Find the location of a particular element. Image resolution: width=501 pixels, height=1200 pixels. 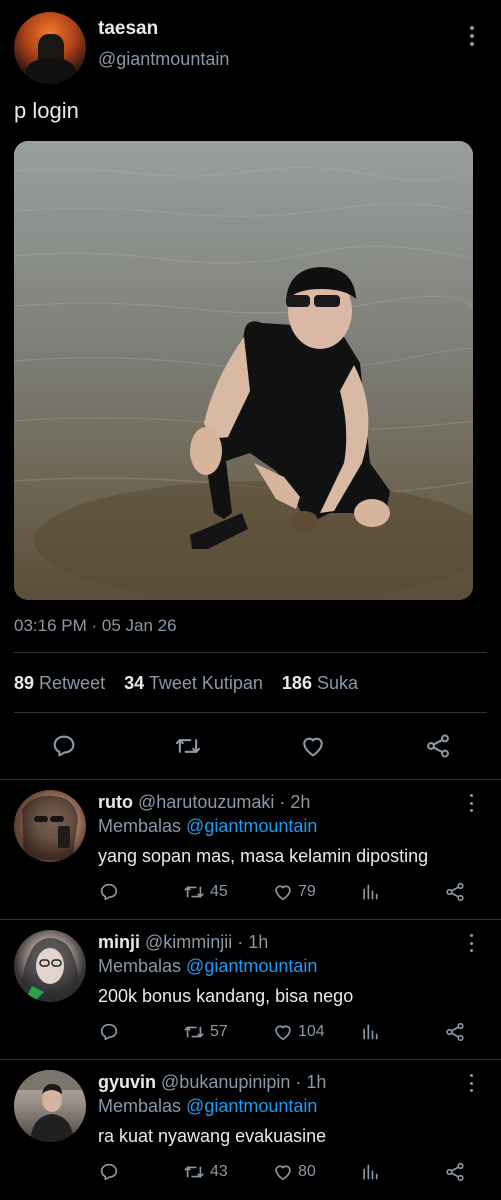

like-count: 186 is located at coordinates (296, 683).